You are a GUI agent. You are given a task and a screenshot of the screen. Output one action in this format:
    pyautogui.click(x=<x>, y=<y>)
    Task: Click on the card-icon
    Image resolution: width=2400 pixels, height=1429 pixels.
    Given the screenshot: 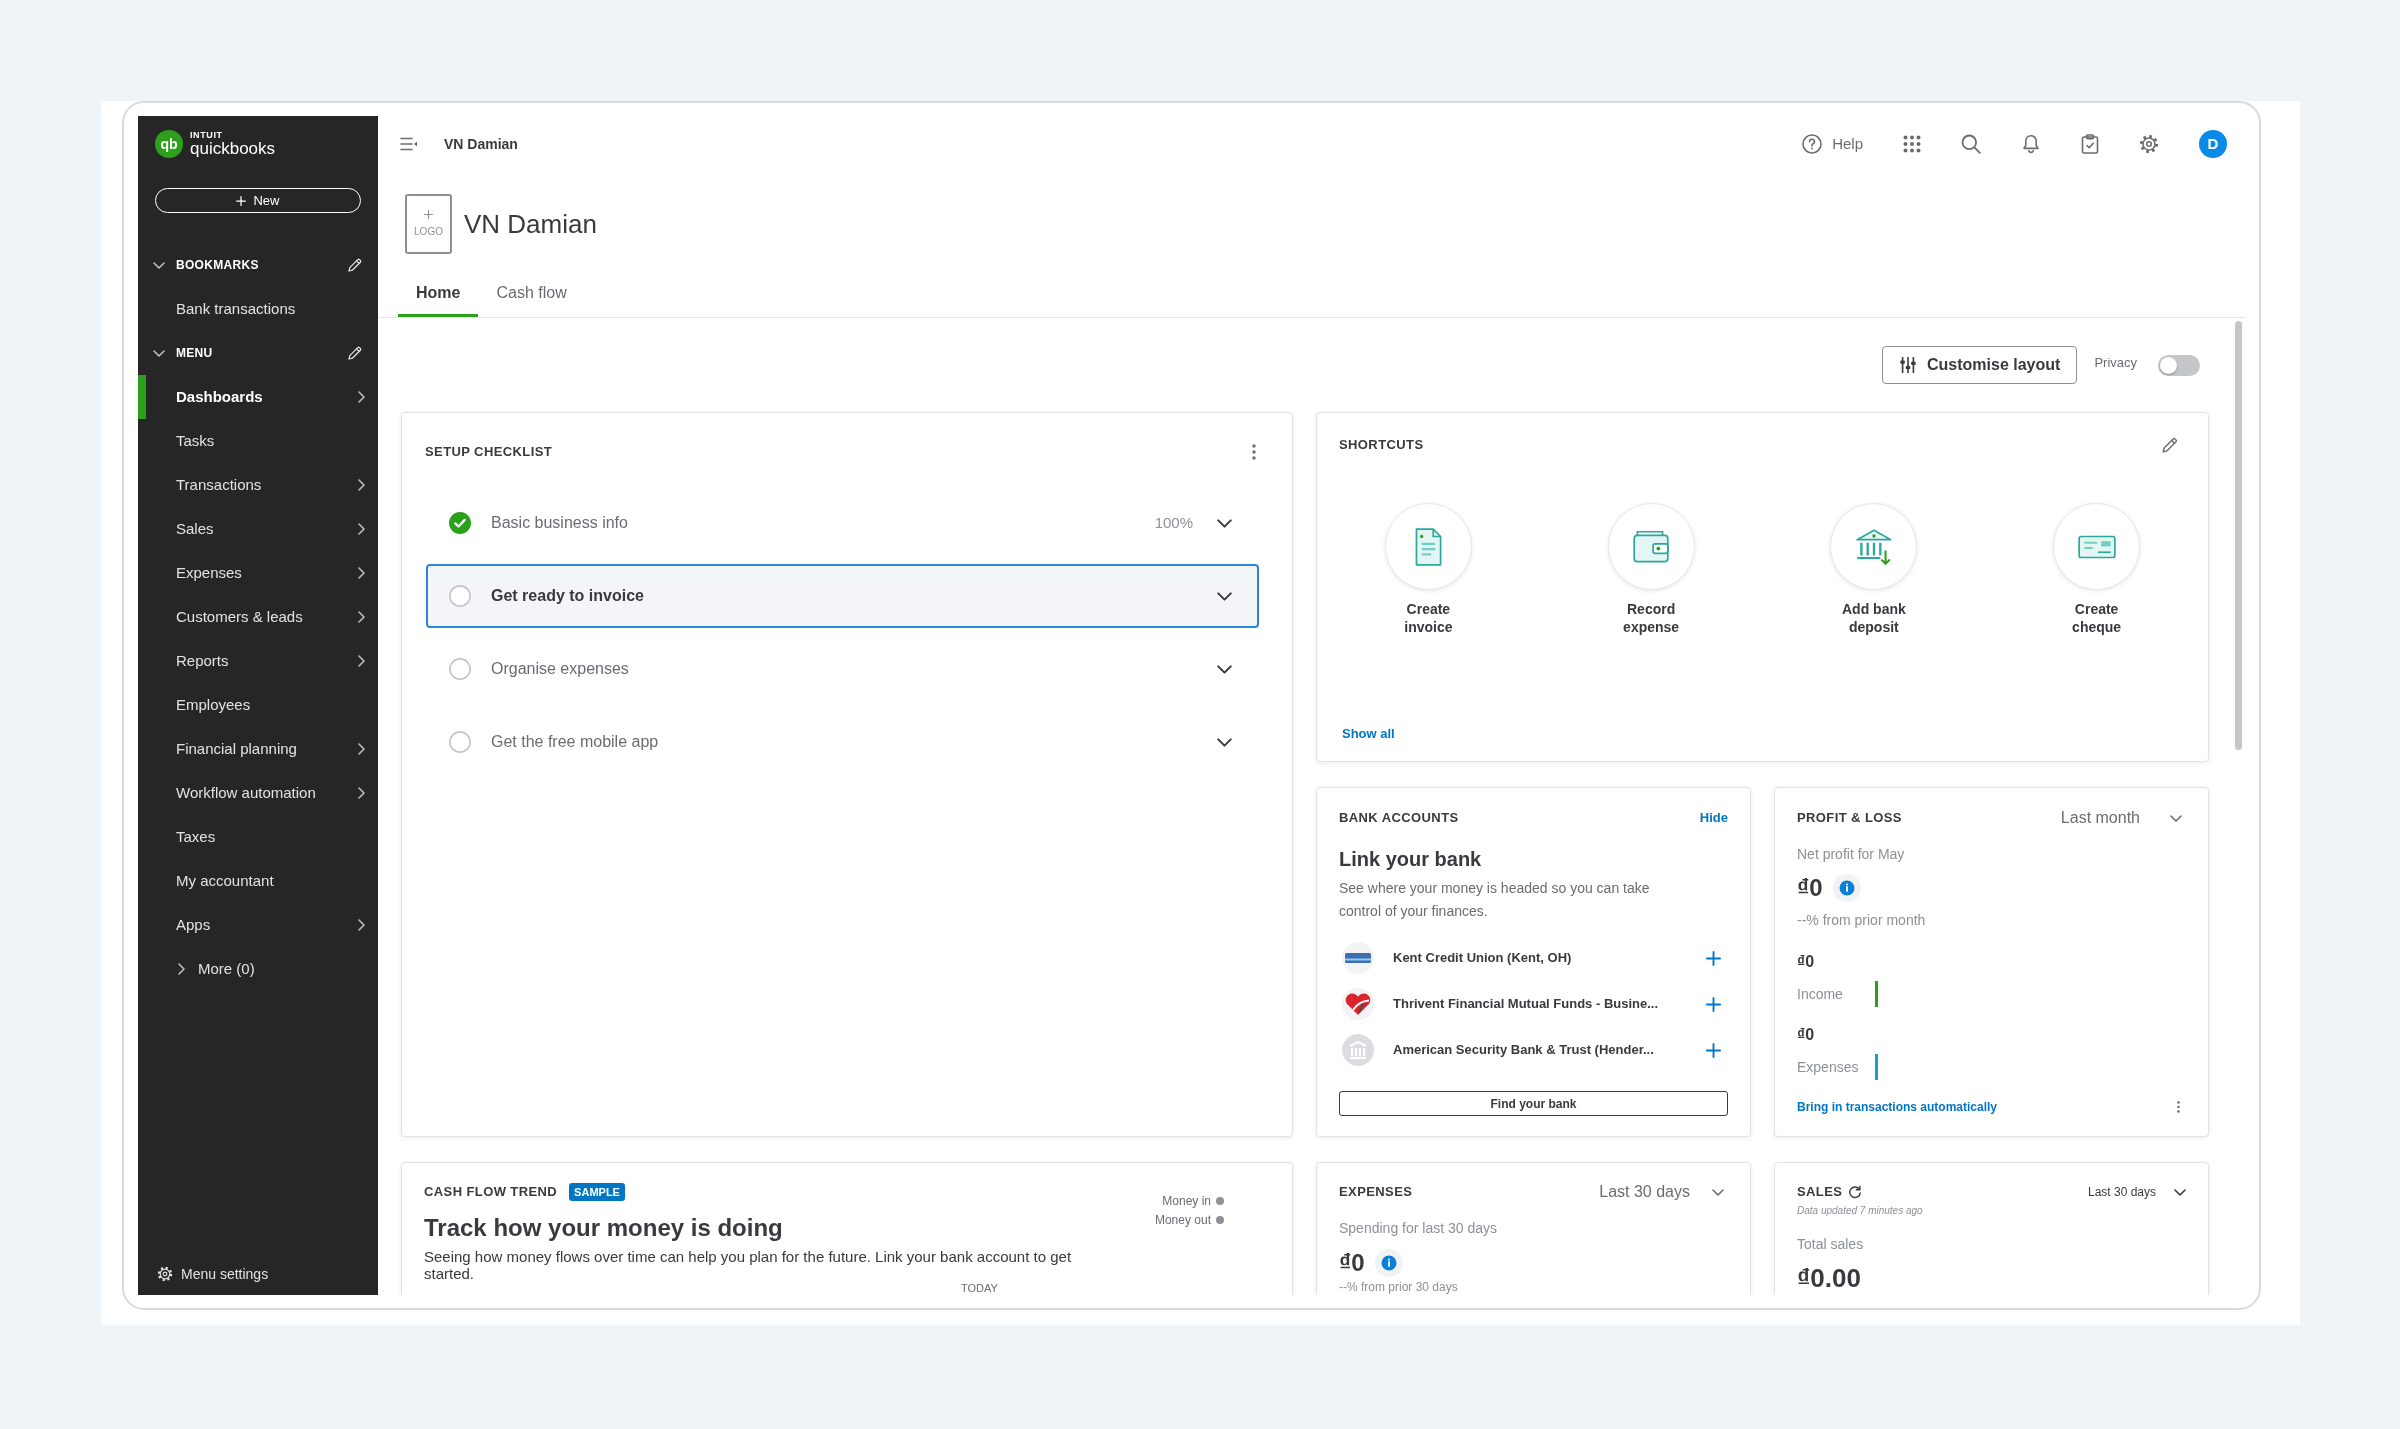 What is the action you would take?
    pyautogui.click(x=1358, y=958)
    